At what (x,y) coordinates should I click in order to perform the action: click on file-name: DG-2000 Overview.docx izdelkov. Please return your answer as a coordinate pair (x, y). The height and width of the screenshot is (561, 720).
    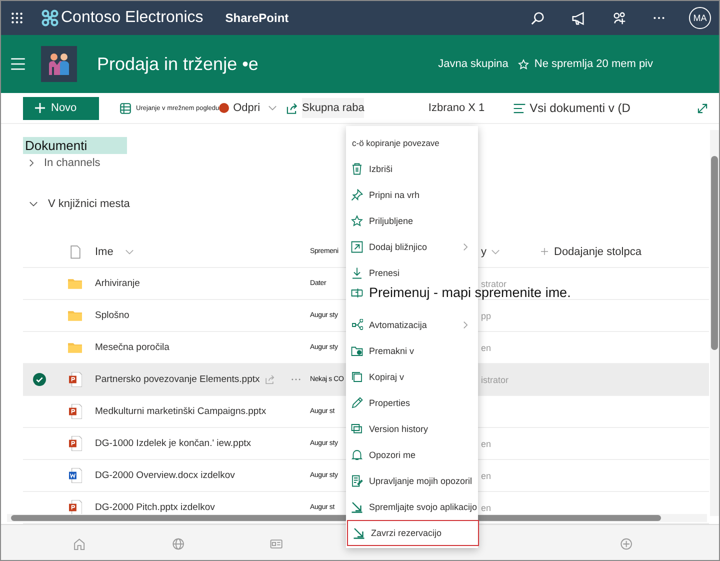
    Looking at the image, I should click on (165, 475).